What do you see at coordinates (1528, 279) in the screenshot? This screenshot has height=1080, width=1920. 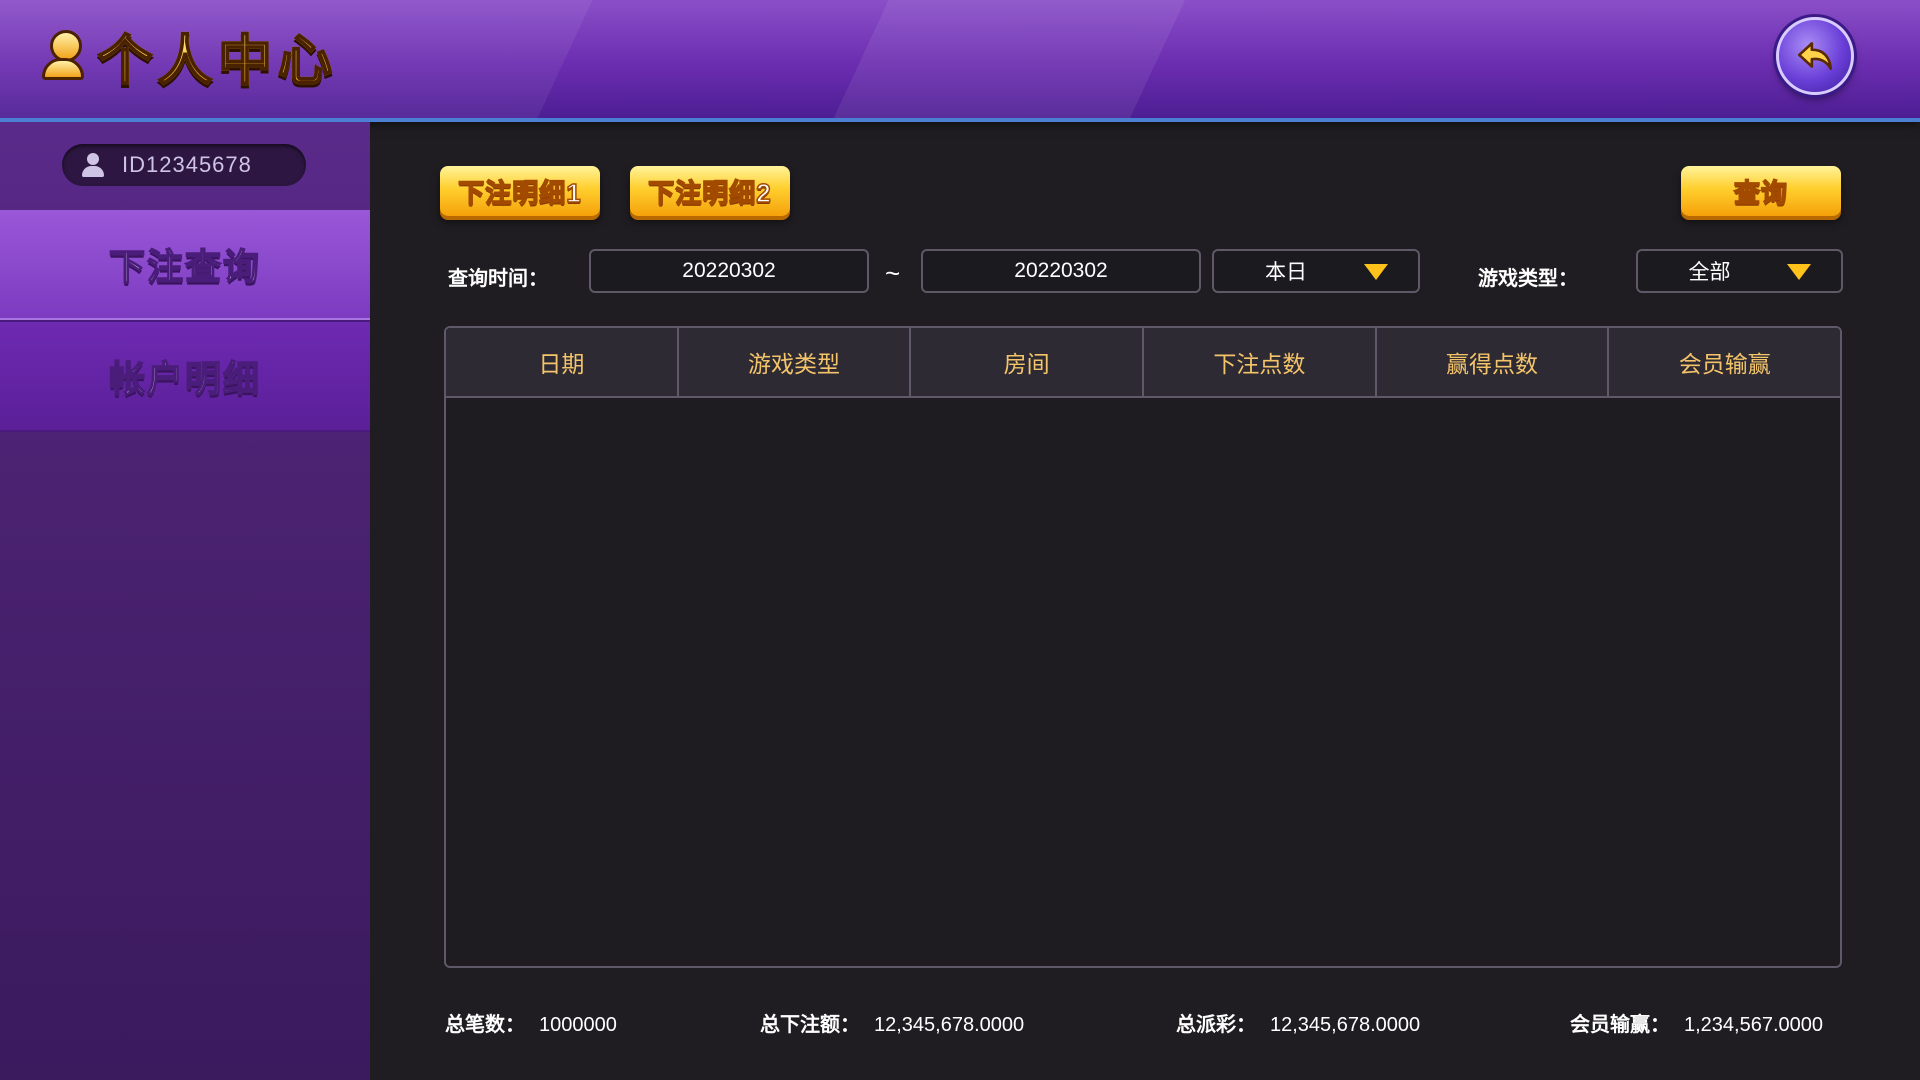 I see `game-type-label: 游戏类型：` at bounding box center [1528, 279].